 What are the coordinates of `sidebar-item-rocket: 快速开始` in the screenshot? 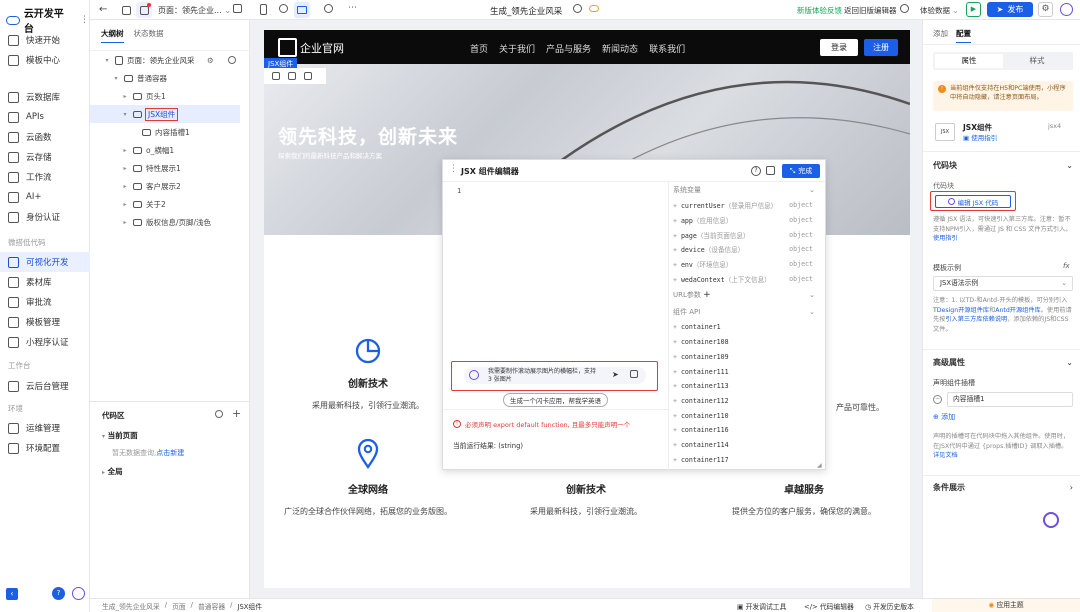 It's located at (45, 40).